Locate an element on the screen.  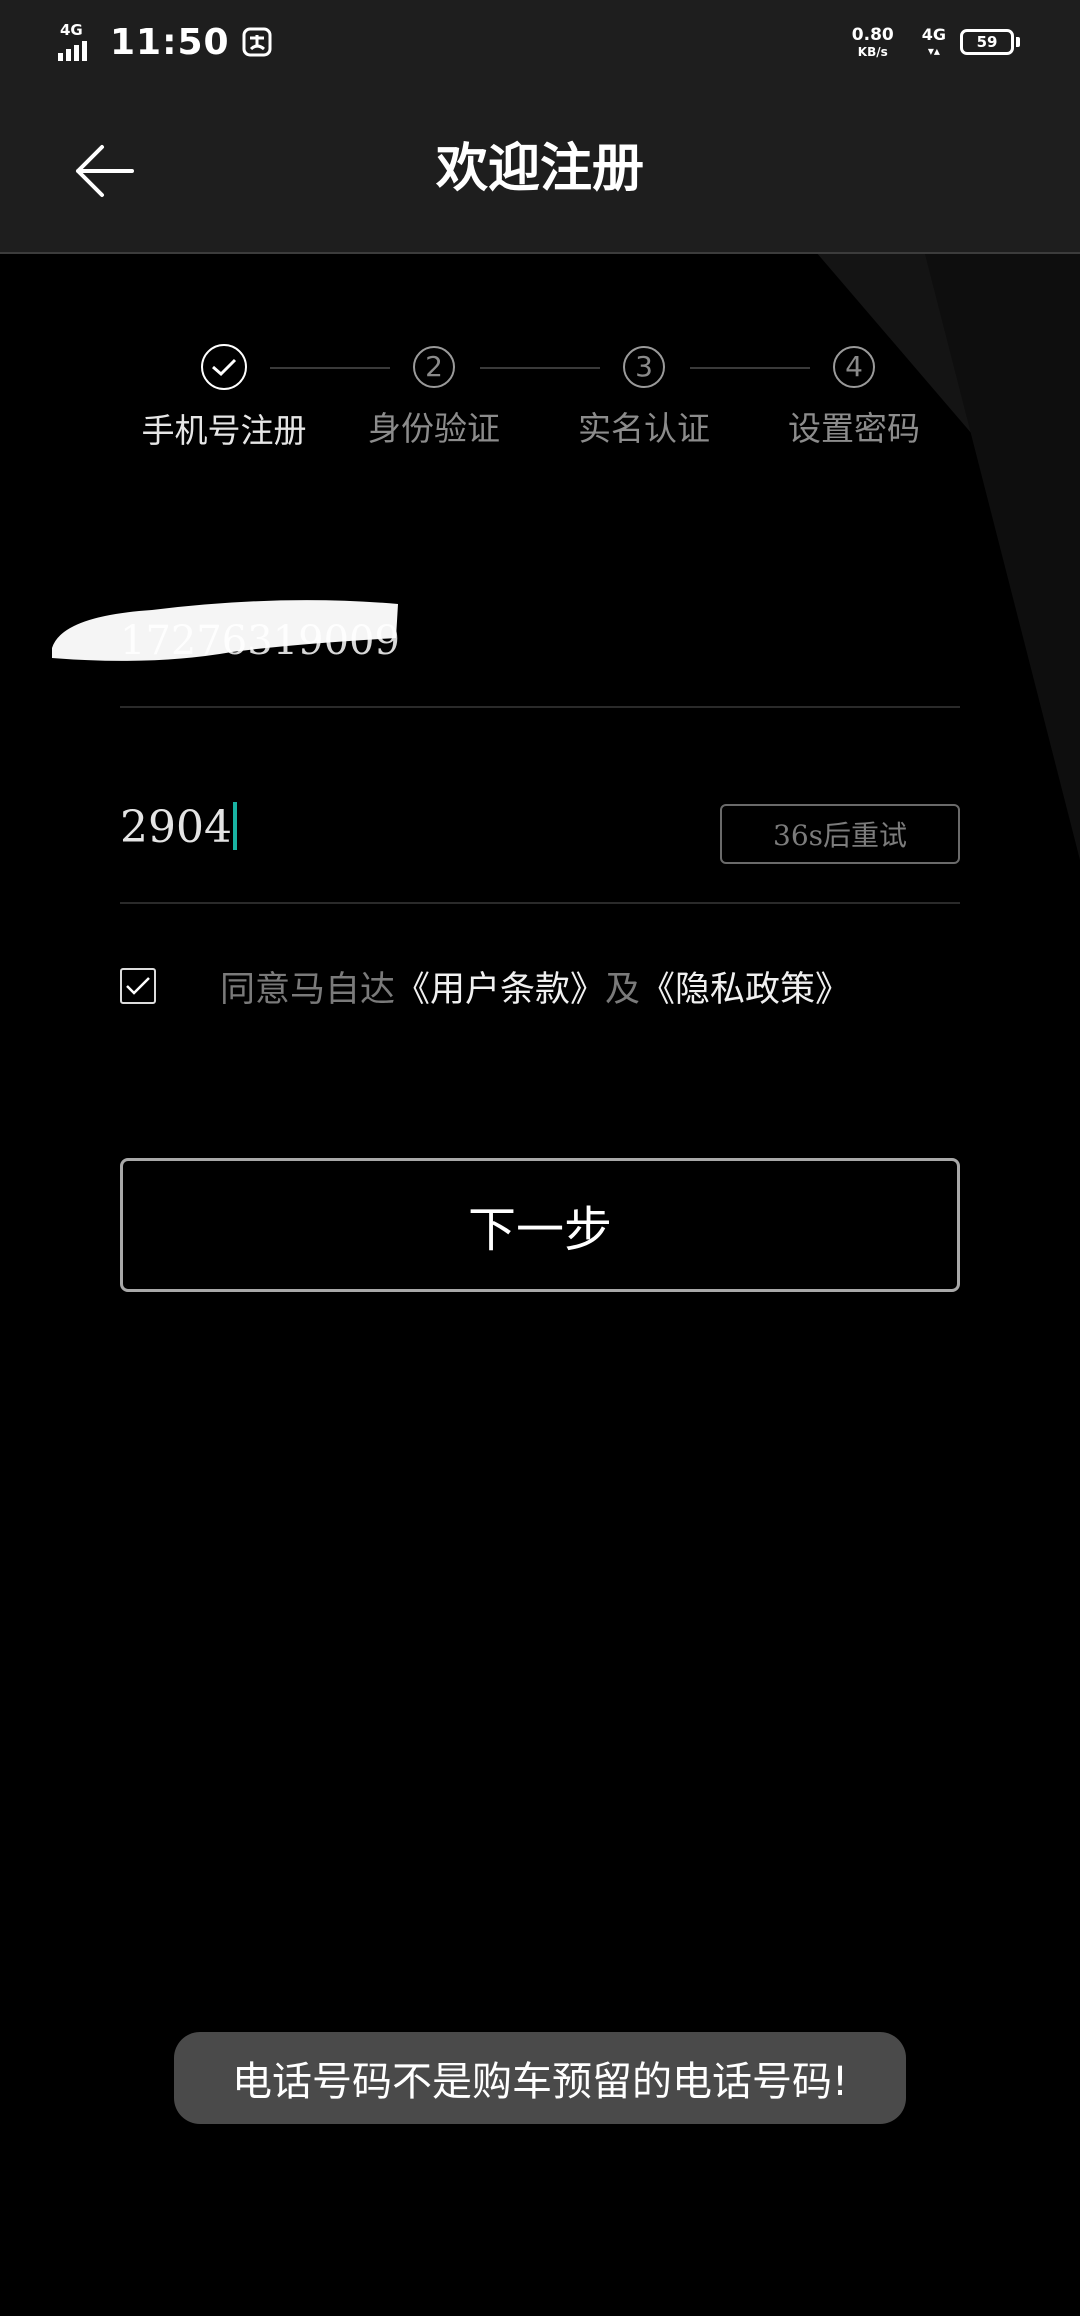
verification-code-field: 2904 36s后重试 is located at coordinates (540, 843).